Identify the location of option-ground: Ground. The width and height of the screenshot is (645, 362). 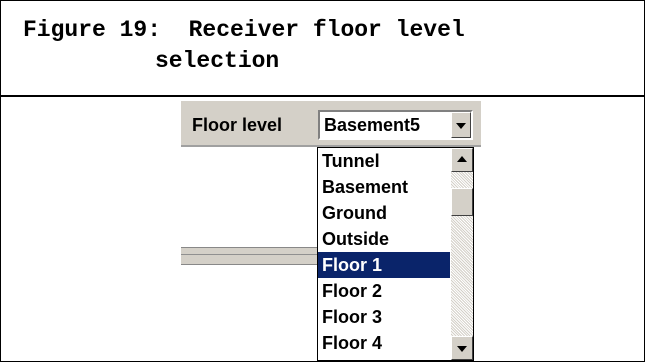
(384, 213).